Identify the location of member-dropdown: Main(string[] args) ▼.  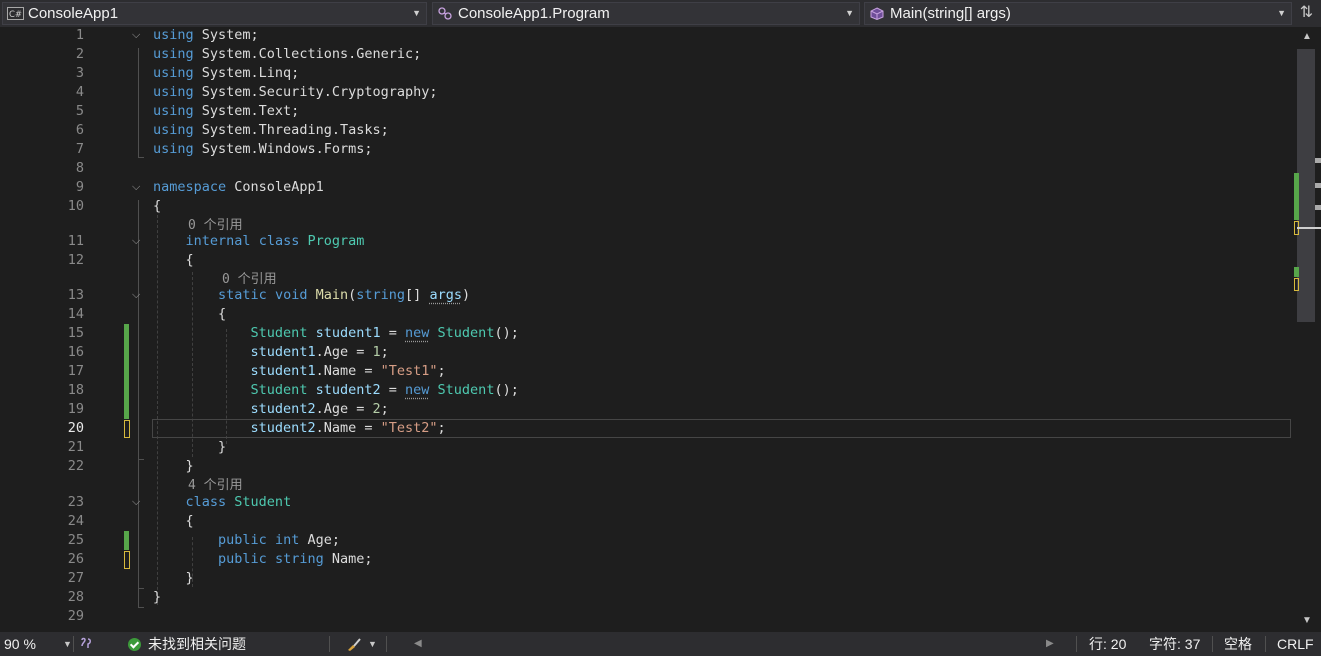
(1078, 13).